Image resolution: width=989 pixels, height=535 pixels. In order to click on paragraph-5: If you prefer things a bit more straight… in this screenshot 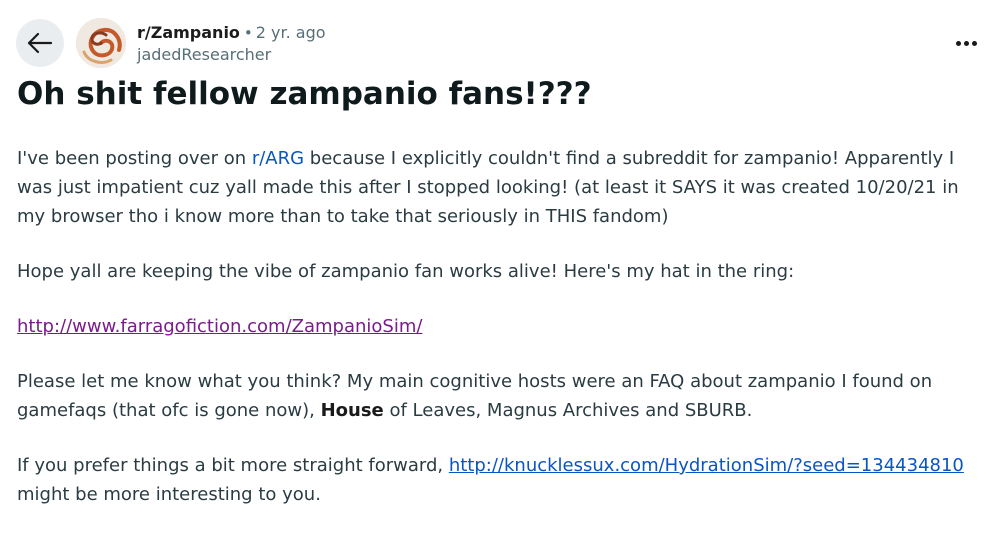, I will do `click(490, 480)`.